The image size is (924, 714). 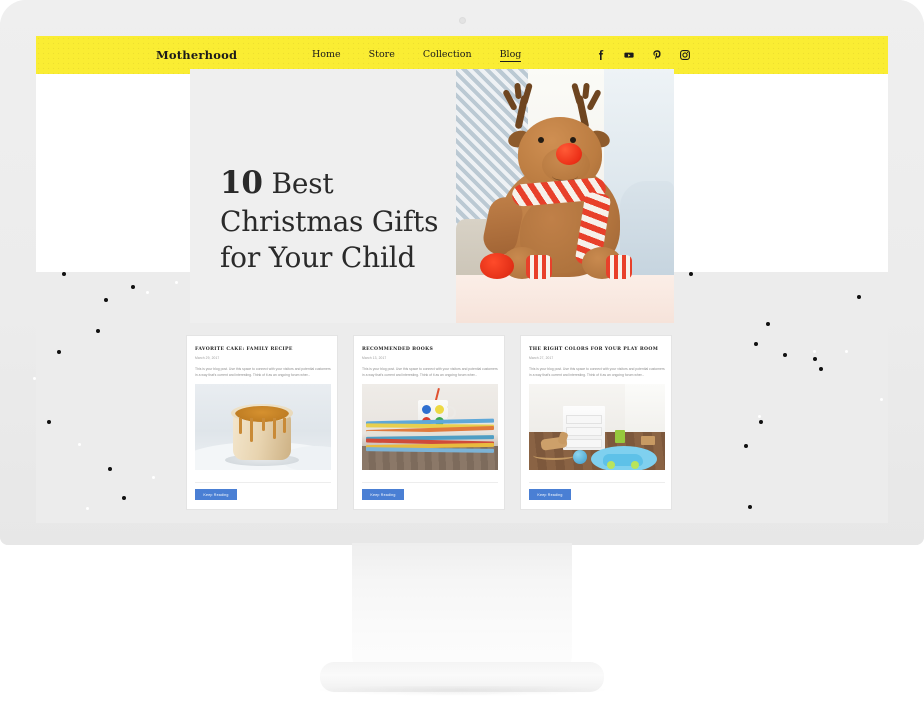 I want to click on monitor-stand-shadow, so click(x=462, y=691).